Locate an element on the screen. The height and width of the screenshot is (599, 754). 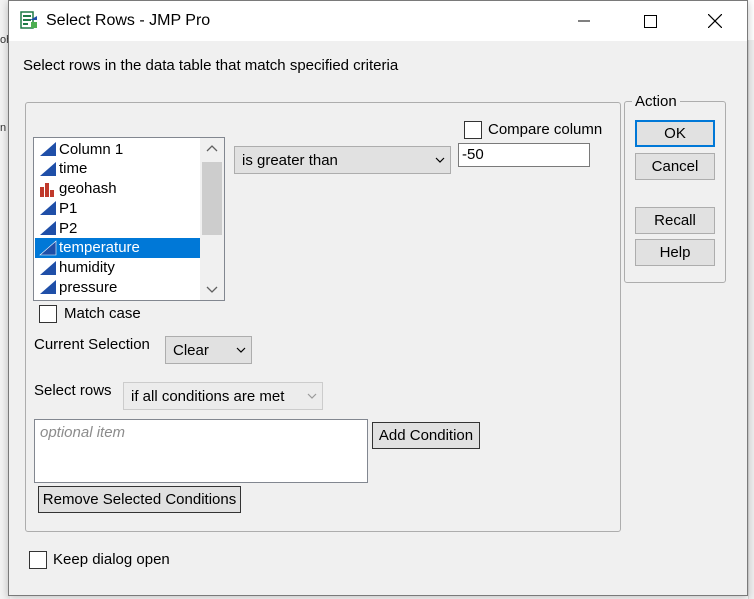
column-list-item: Column 1 is located at coordinates (117, 149).